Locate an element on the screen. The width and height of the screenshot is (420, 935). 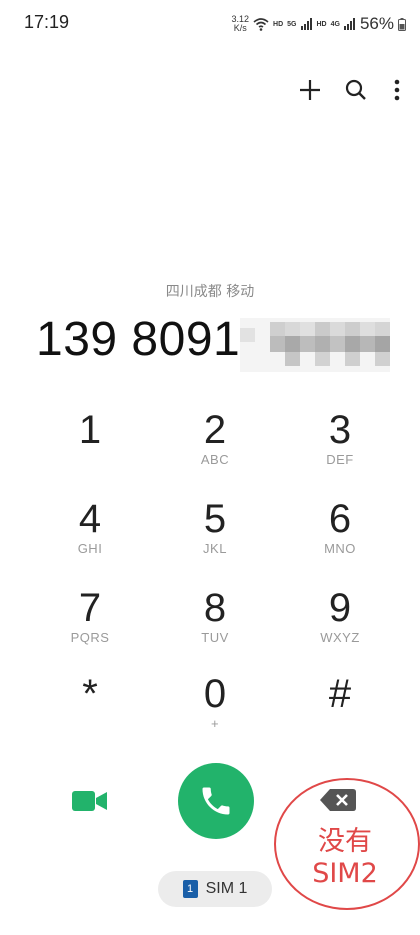
hd-indicator-2: HD is located at coordinates (321, 24).